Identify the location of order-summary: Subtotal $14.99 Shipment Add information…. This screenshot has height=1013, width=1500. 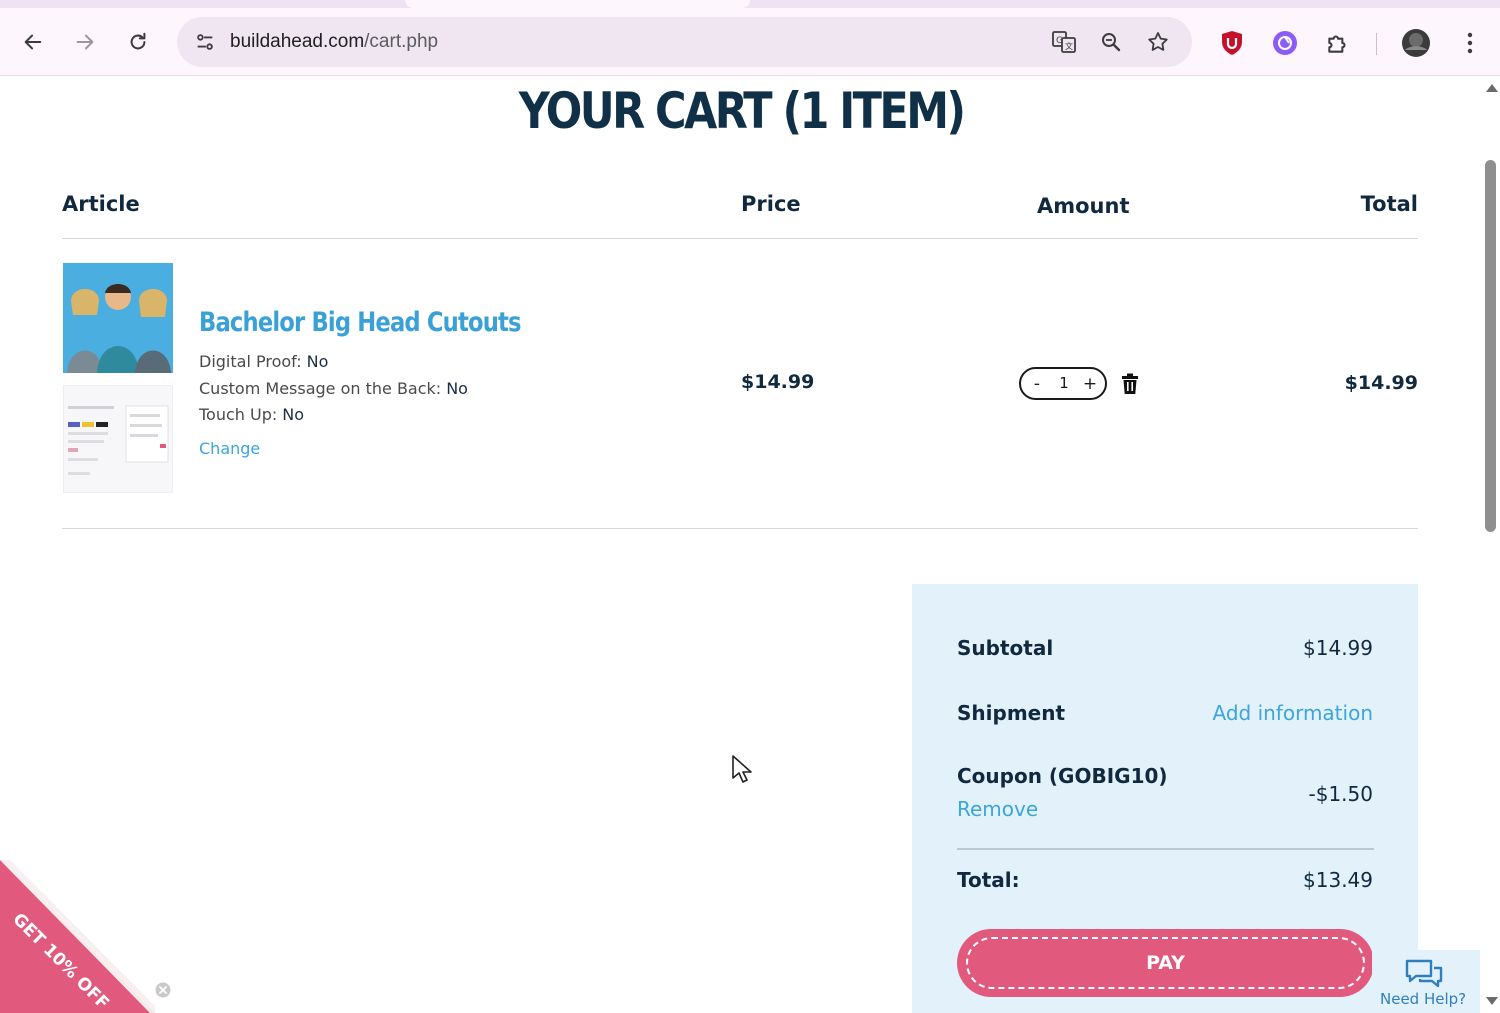
(1165, 798).